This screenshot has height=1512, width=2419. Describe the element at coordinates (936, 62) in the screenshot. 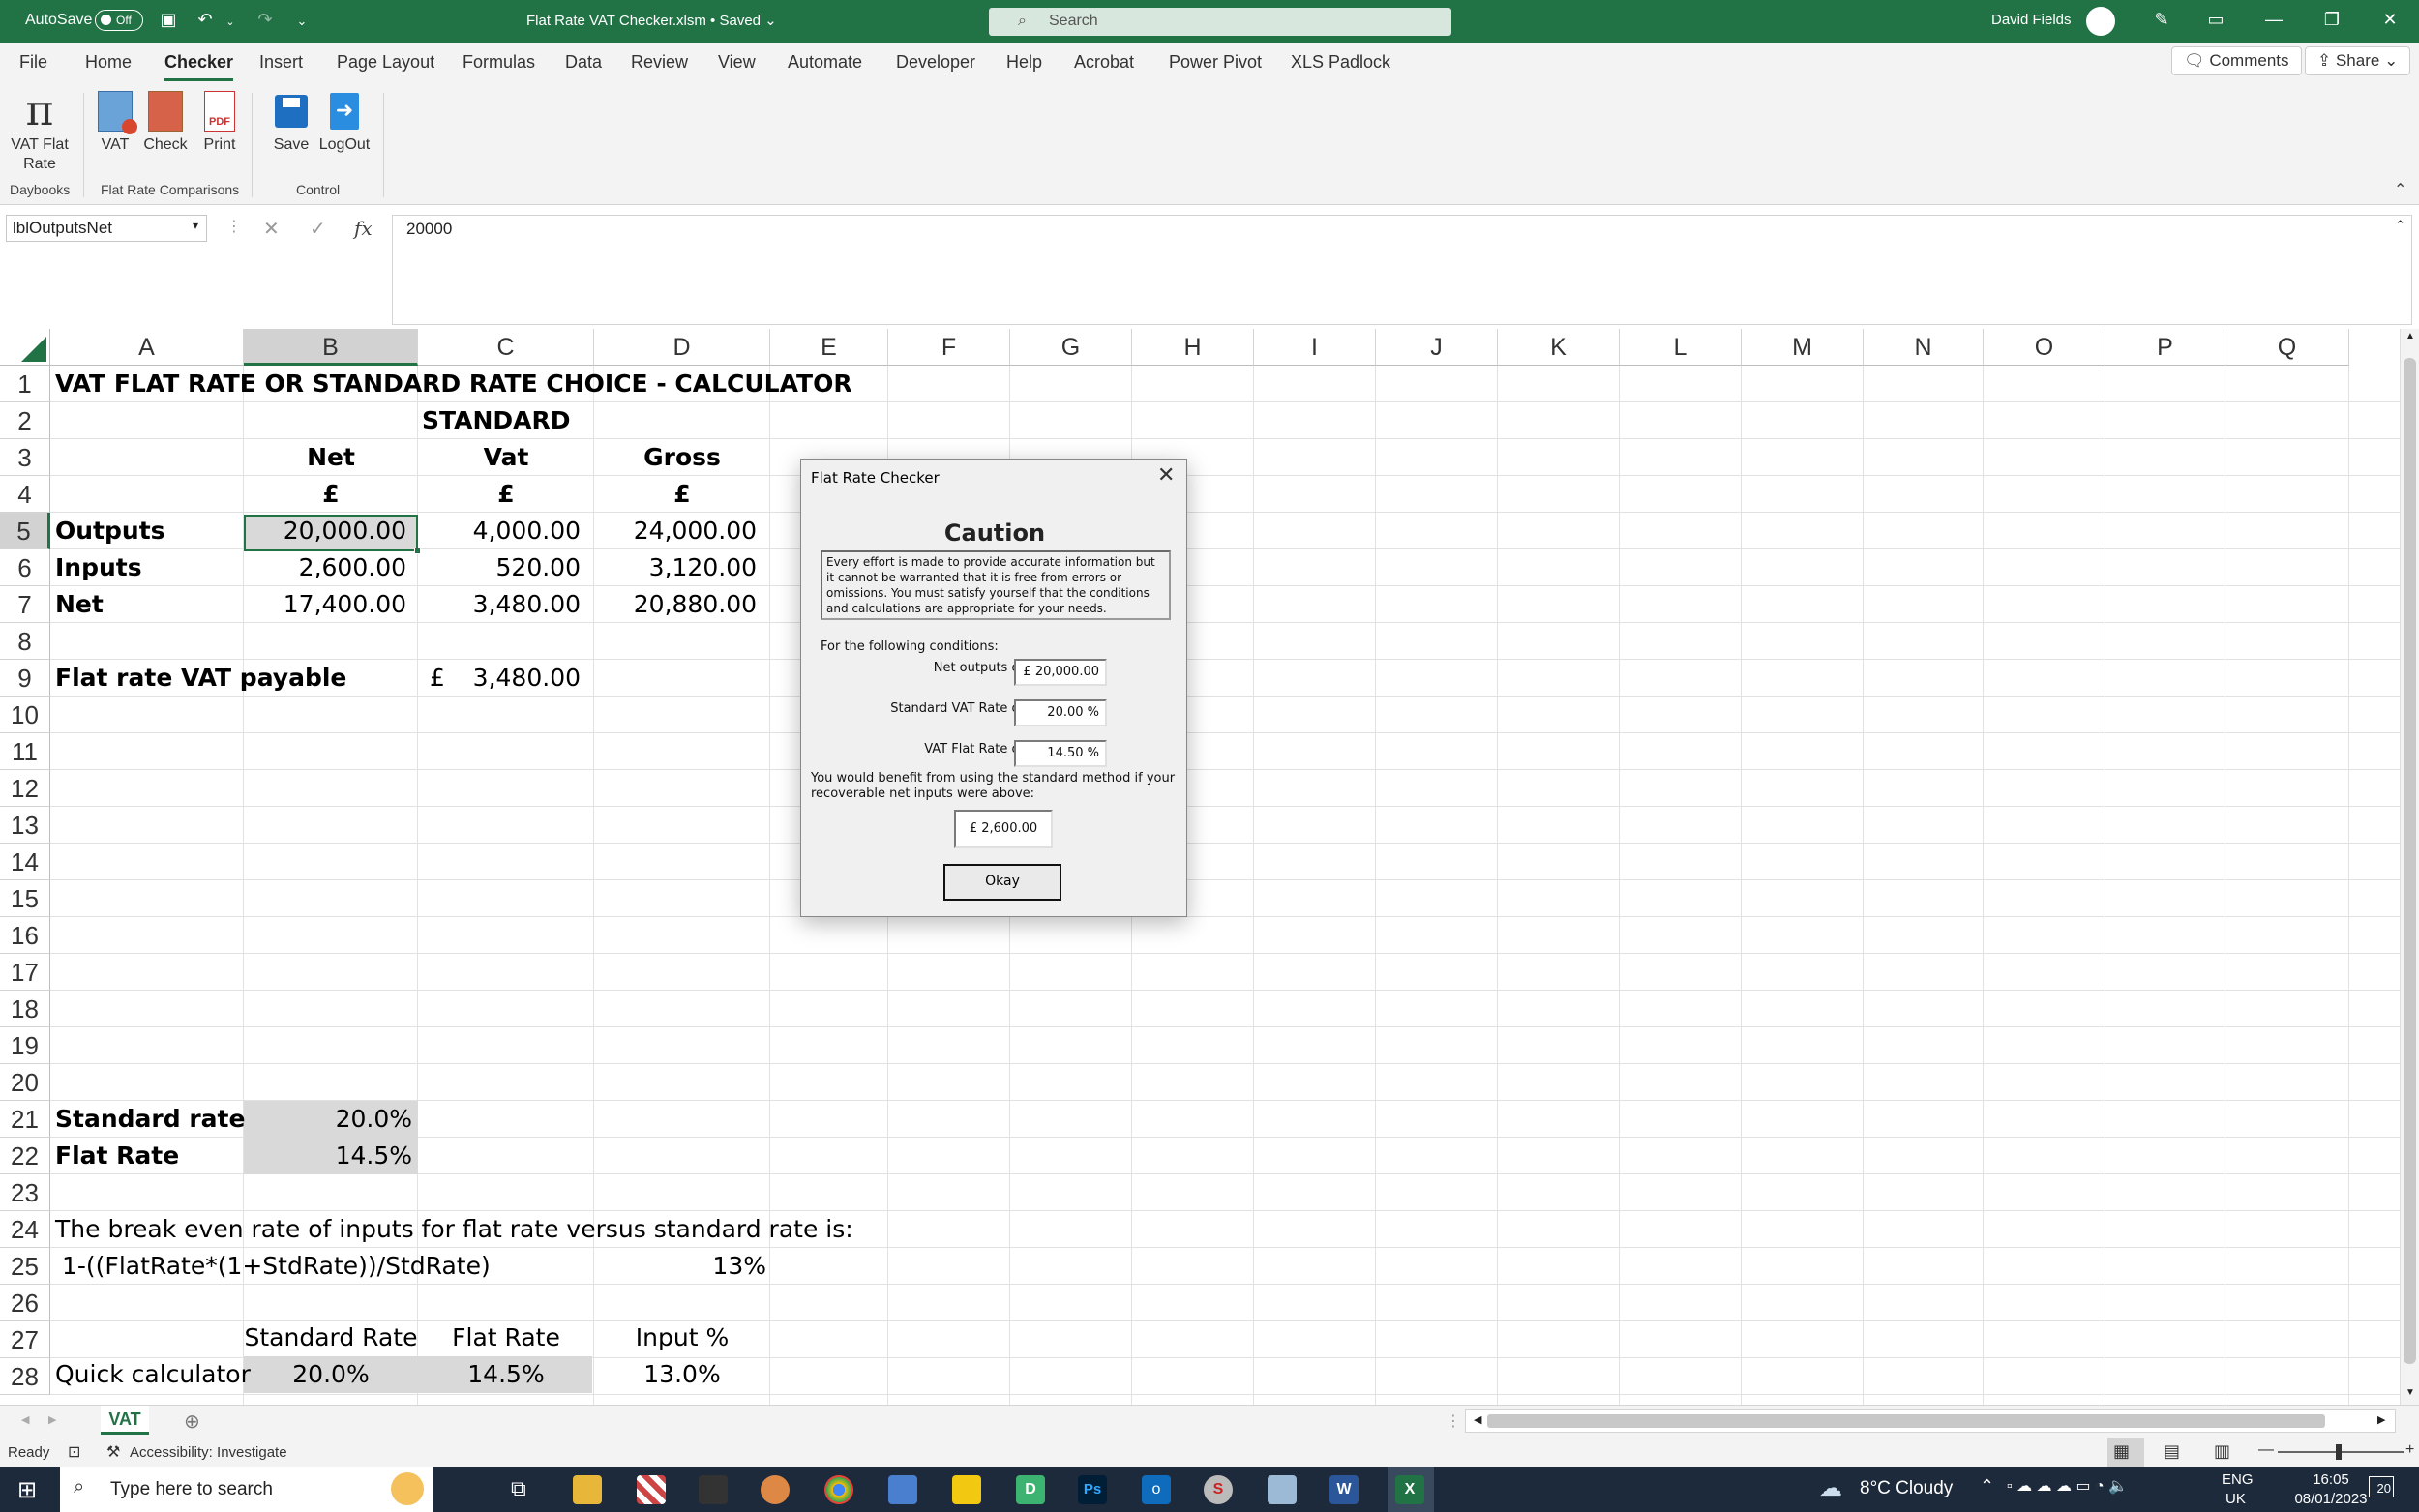

I see `tab-developer: Developer` at that location.